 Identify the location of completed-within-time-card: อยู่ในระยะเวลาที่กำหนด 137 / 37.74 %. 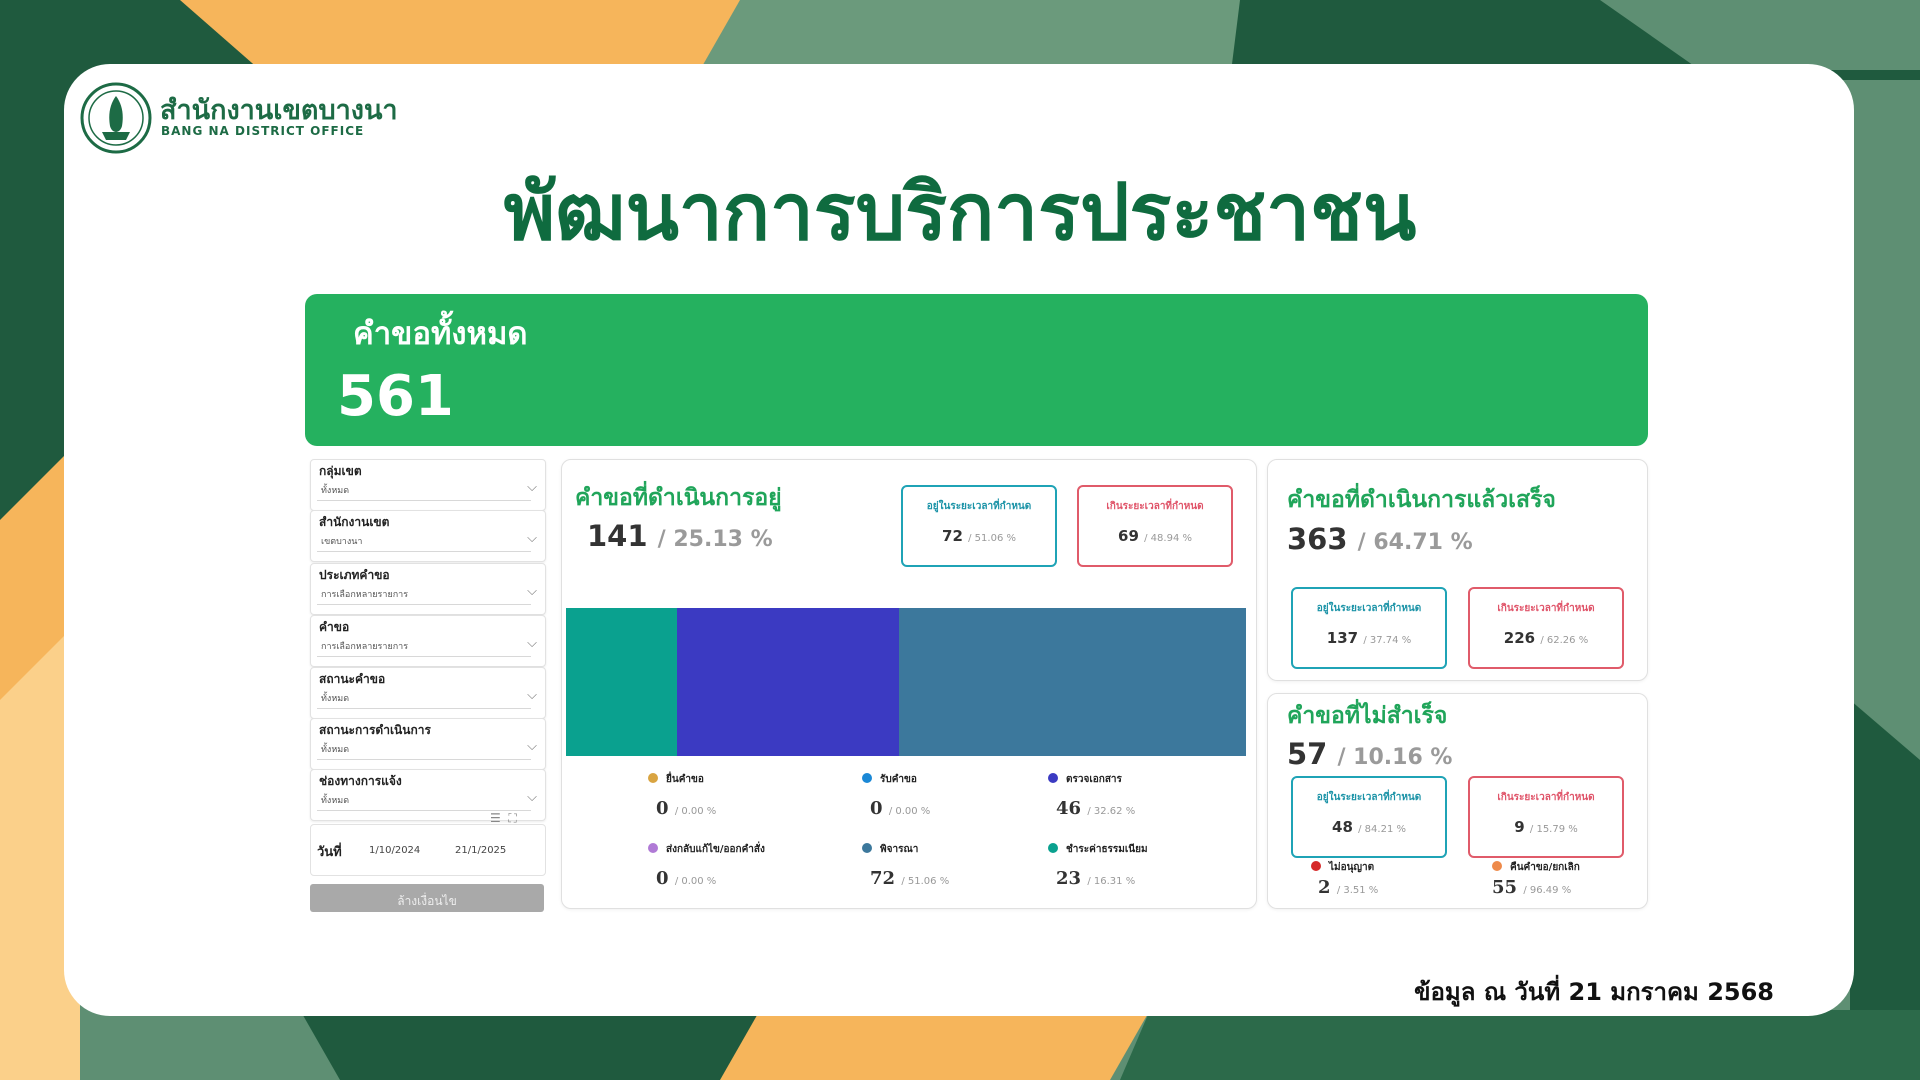
(1369, 628).